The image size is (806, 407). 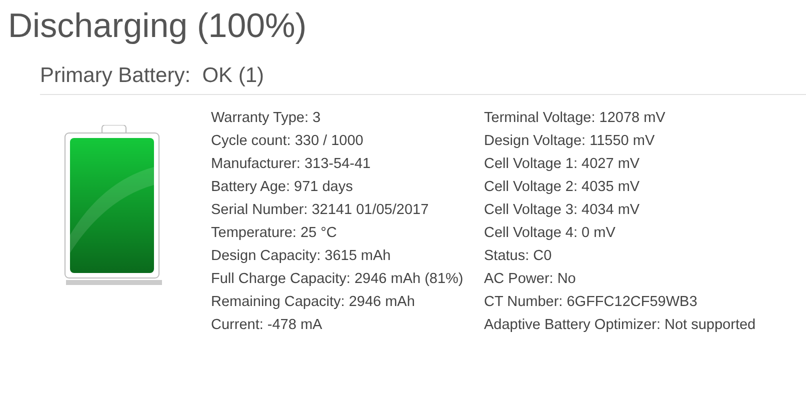 What do you see at coordinates (575, 118) in the screenshot?
I see `detail-text: Terminal Voltage: 12078 mV` at bounding box center [575, 118].